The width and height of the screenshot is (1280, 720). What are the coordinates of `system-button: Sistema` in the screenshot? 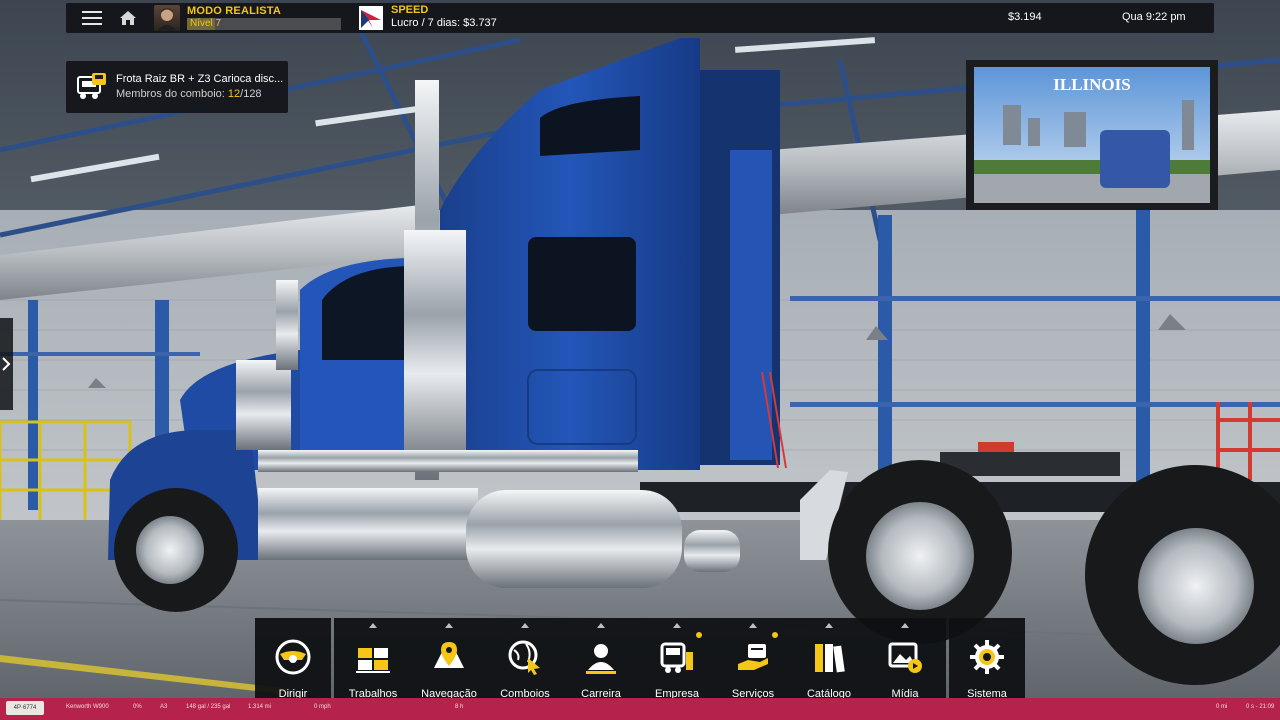 It's located at (987, 659).